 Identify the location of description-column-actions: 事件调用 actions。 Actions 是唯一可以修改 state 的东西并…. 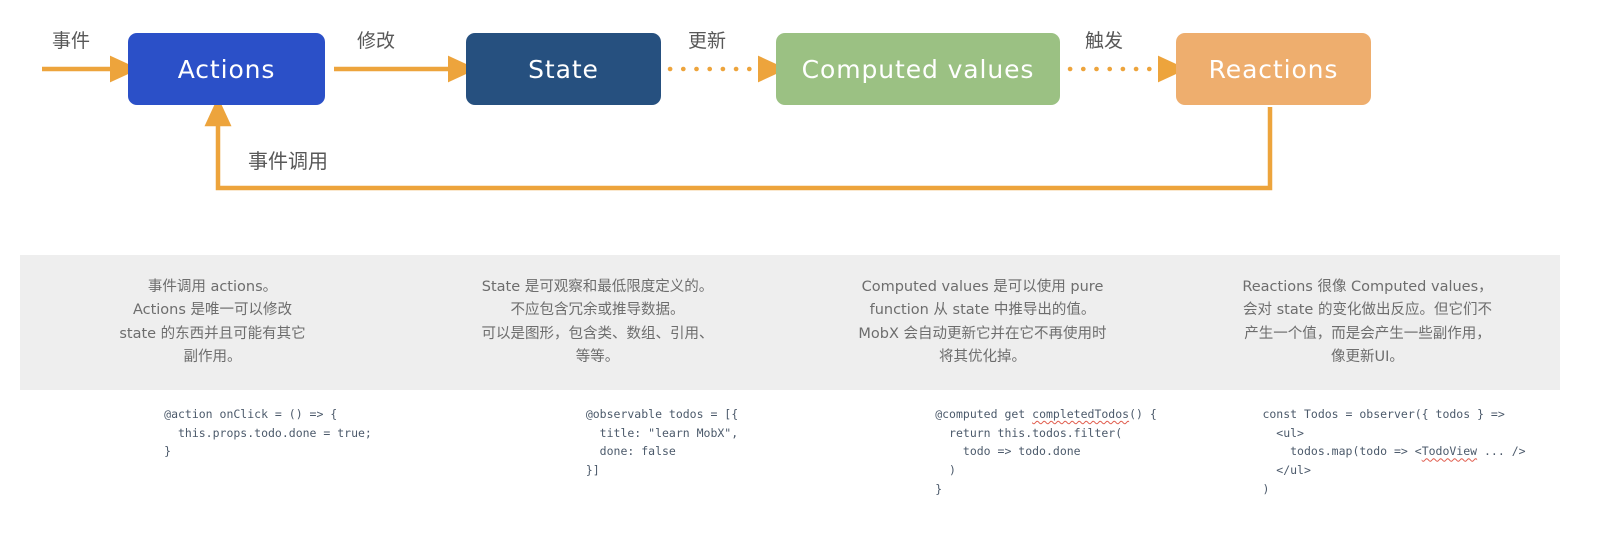
(212, 322).